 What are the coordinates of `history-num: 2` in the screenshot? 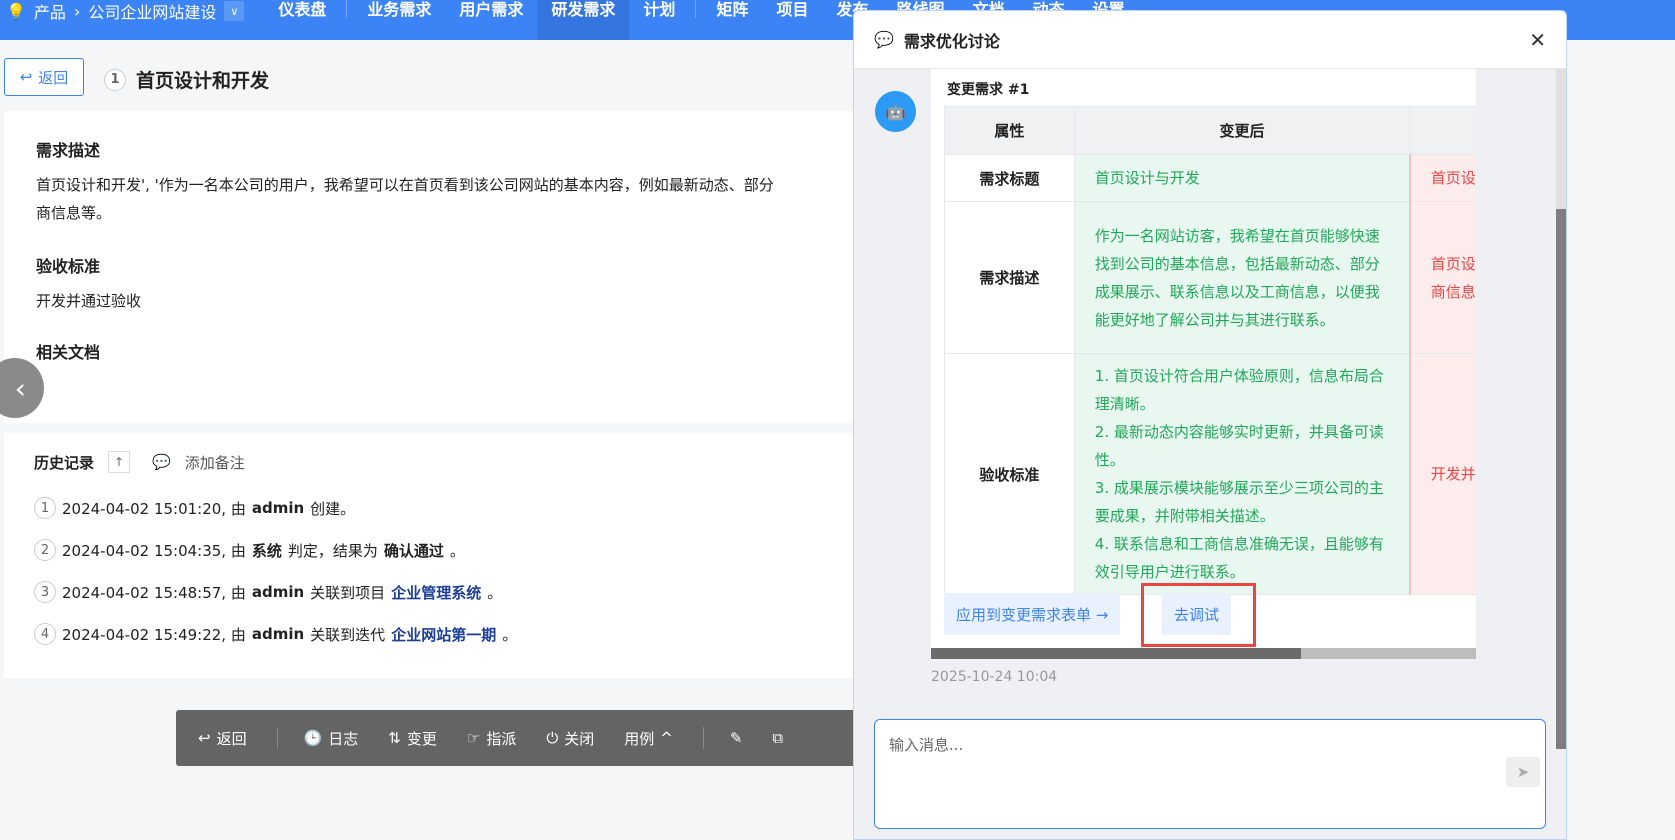 It's located at (45, 550).